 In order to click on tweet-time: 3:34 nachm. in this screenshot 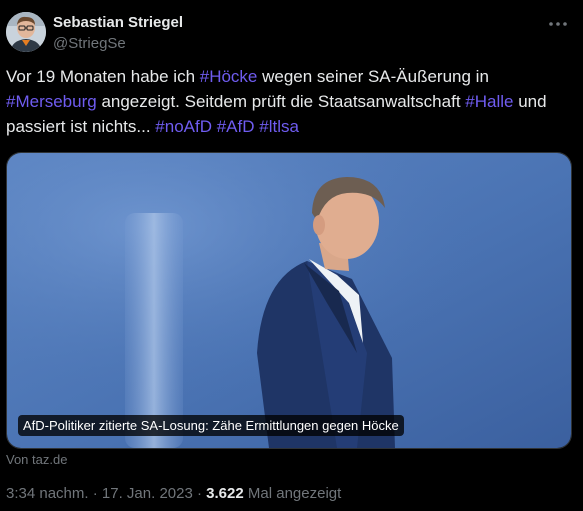, I will do `click(47, 493)`.